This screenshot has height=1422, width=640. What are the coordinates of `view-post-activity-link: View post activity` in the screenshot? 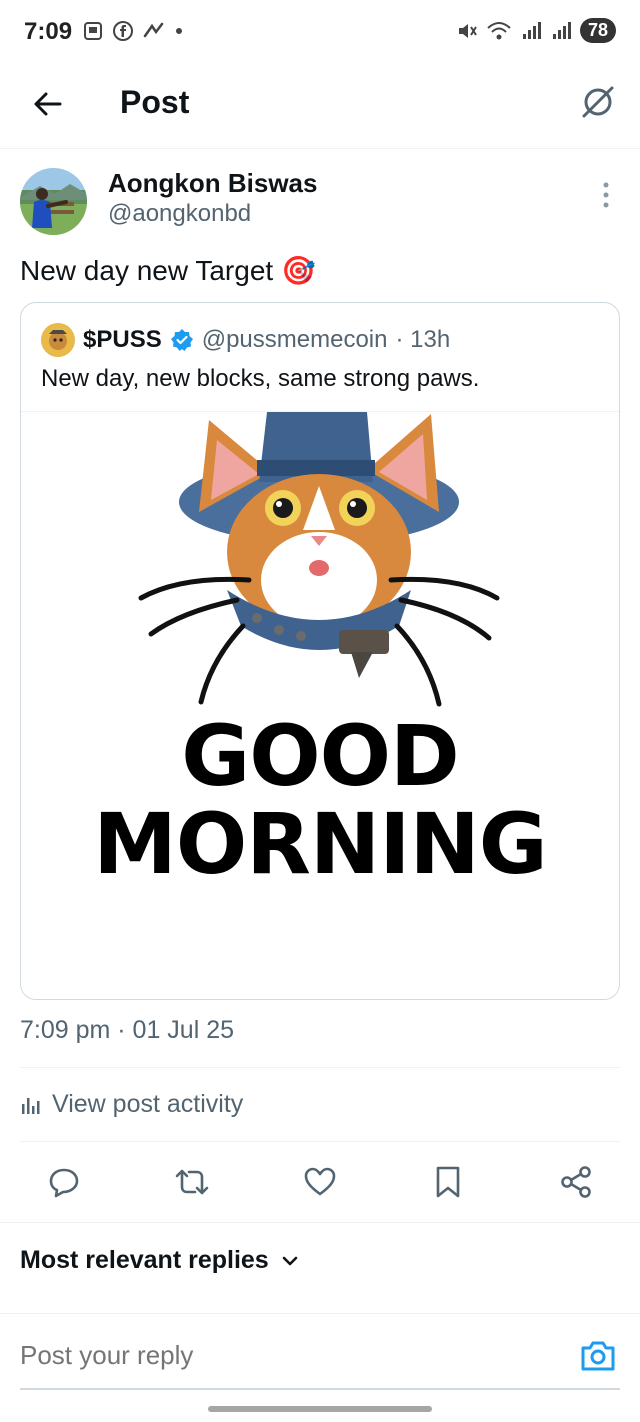 It's located at (131, 1104).